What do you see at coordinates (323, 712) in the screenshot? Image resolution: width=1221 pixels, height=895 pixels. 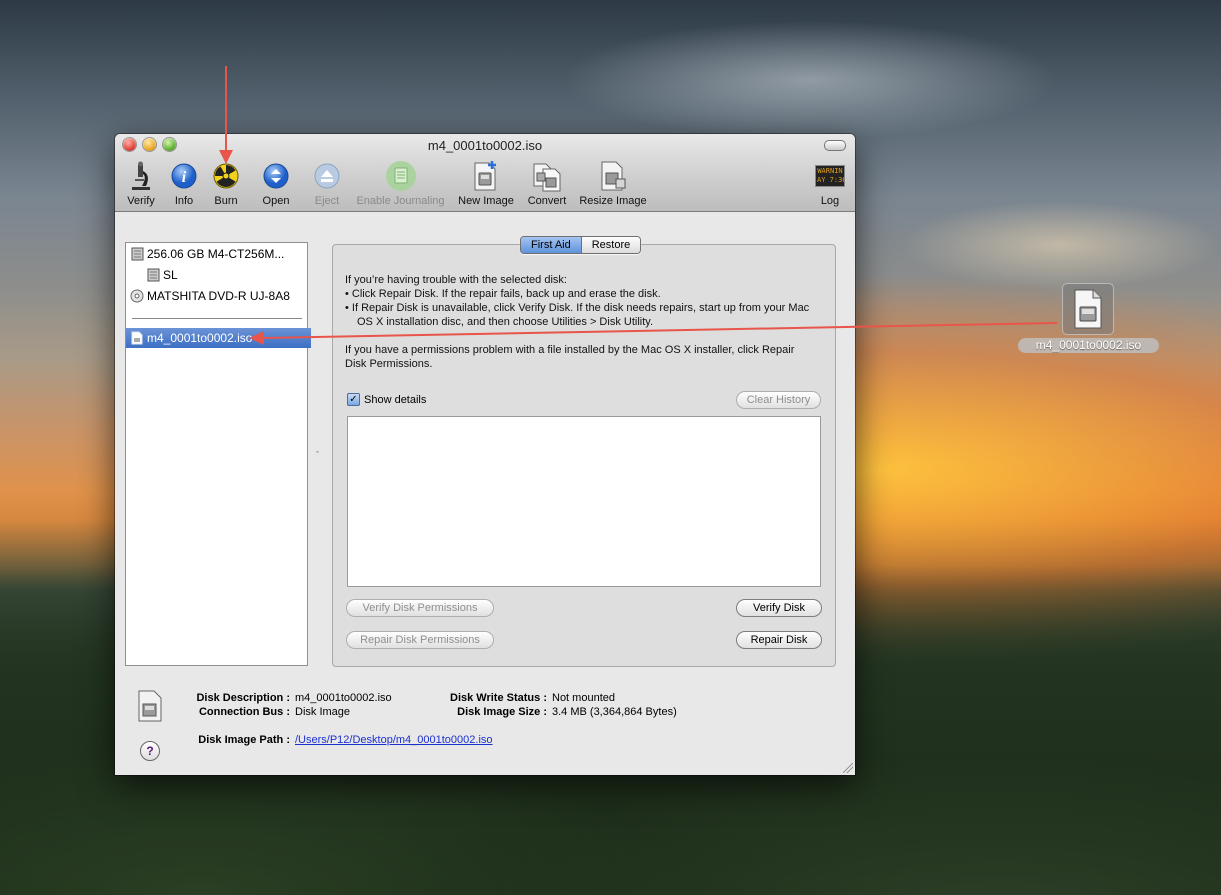 I see `connection-bus-value: Disk Image` at bounding box center [323, 712].